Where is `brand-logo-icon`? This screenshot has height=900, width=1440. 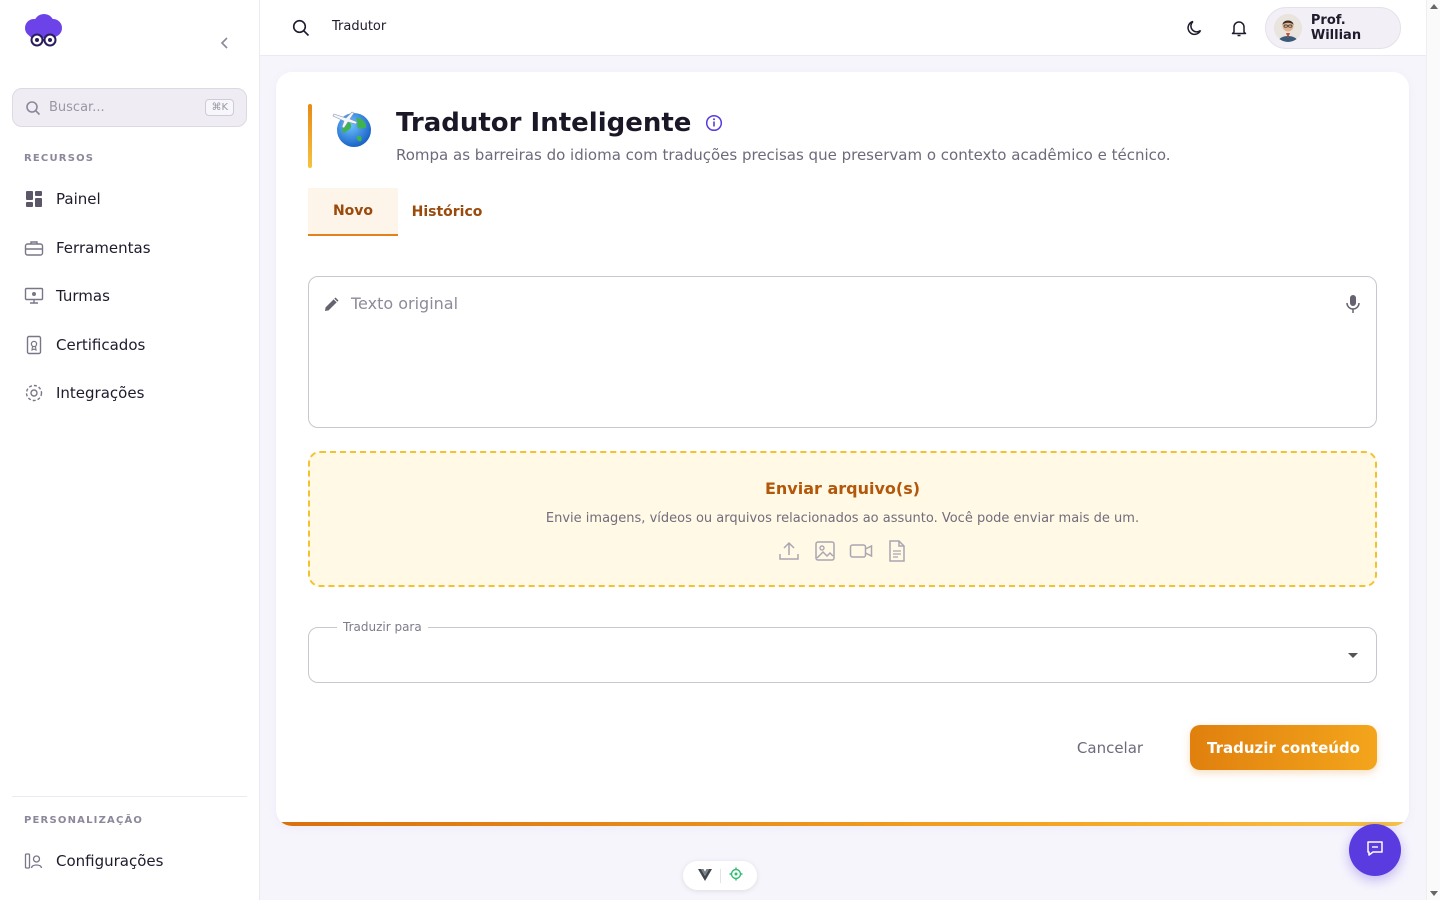
brand-logo-icon is located at coordinates (43, 32).